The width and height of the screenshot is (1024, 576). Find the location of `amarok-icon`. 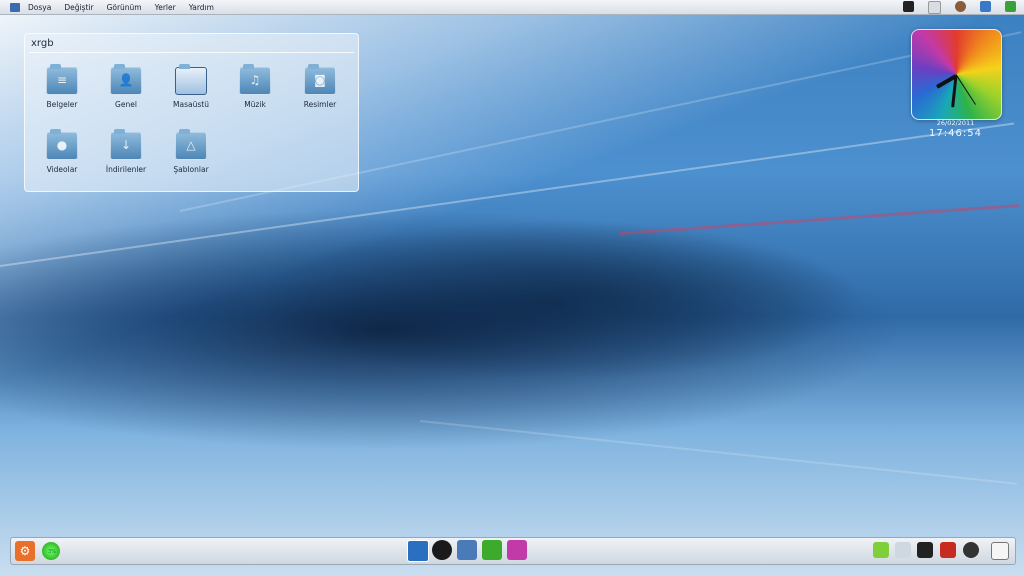

amarok-icon is located at coordinates (442, 550).